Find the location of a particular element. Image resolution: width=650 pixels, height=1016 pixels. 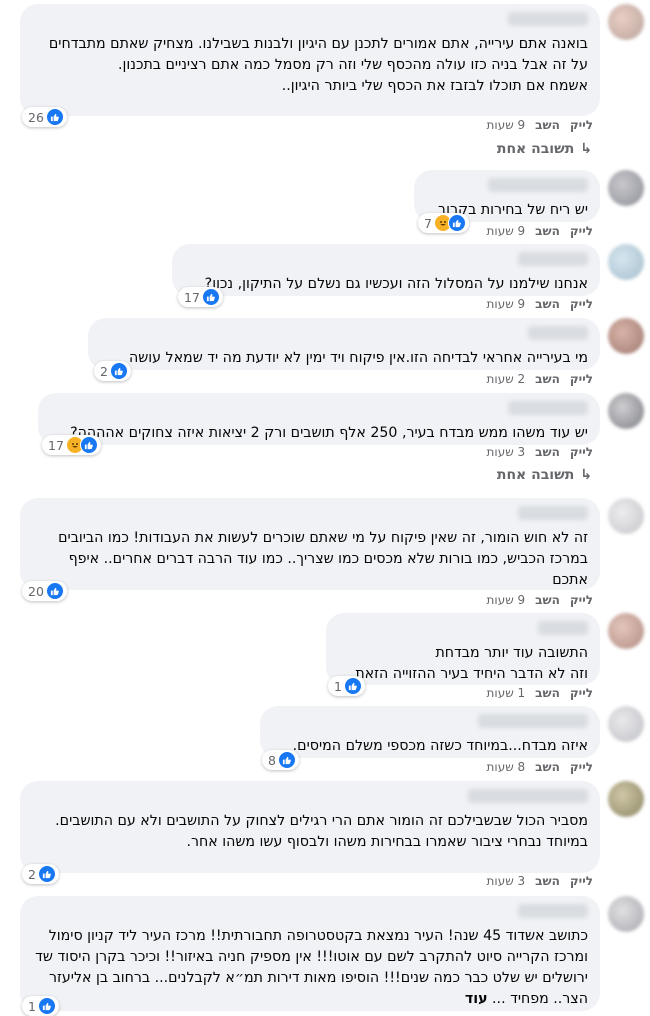

comment-meta: לייק השב 8 שעות is located at coordinates (535, 767).